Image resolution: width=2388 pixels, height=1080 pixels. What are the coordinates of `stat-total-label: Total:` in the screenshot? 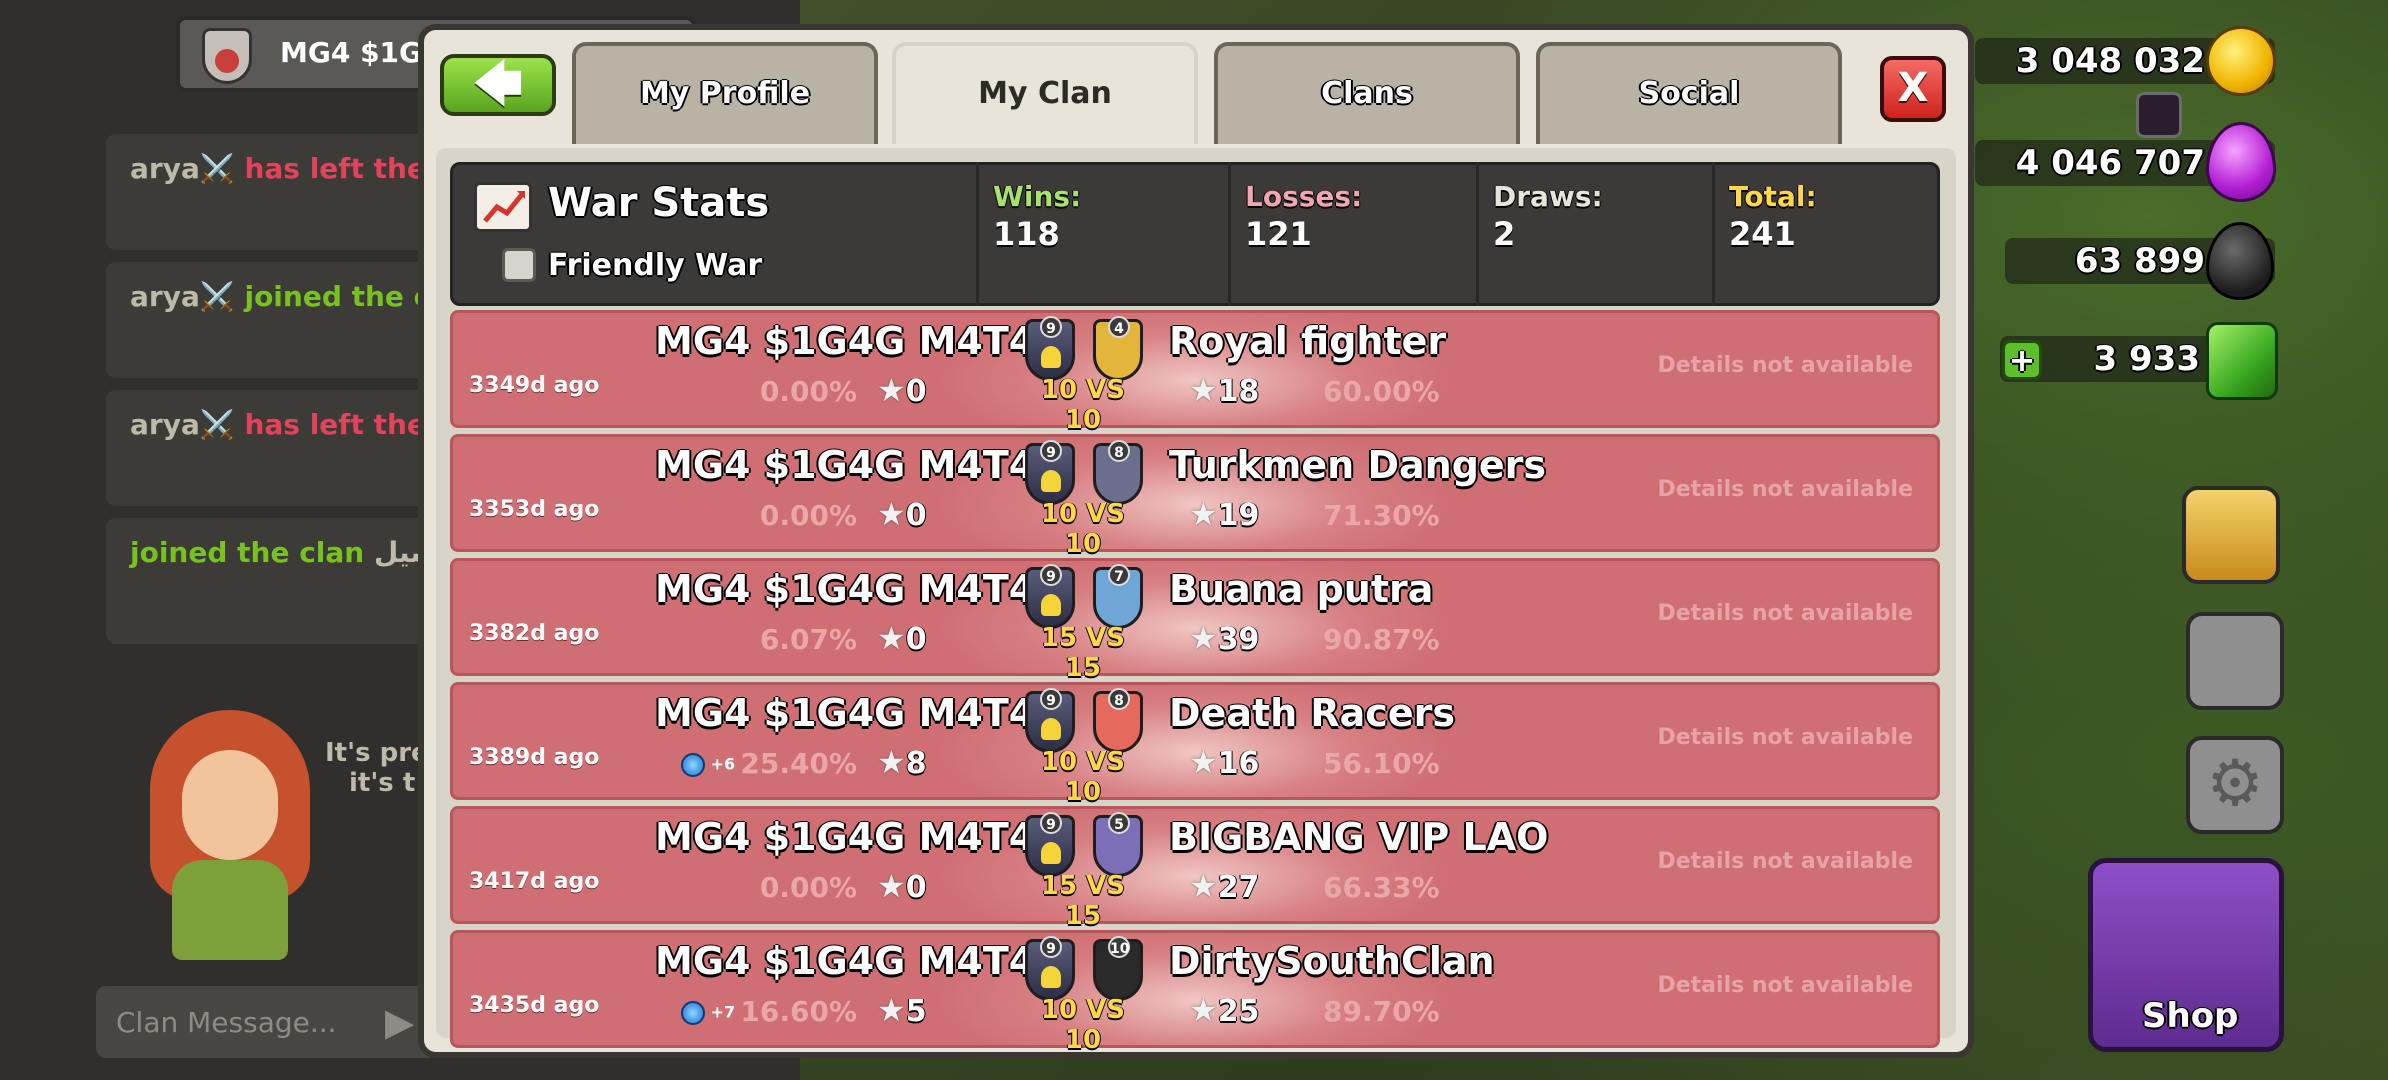 It's located at (1773, 196).